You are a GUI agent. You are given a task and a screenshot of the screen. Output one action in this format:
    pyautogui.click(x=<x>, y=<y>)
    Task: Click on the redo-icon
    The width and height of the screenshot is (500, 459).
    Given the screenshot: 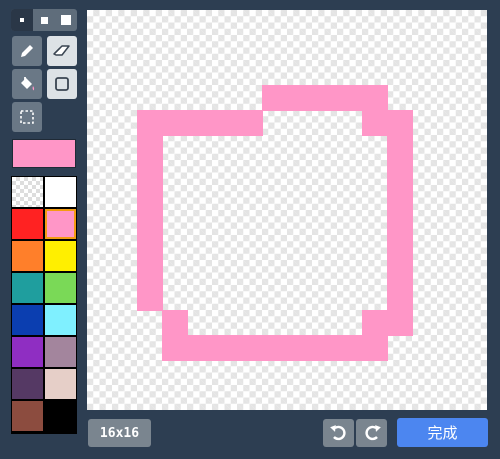 What is the action you would take?
    pyautogui.click(x=372, y=433)
    